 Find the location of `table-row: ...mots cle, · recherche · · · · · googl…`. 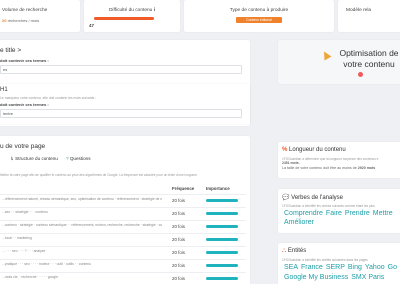

table-row: ...mots cle, · recherche · · · · · googl… is located at coordinates (123, 278).